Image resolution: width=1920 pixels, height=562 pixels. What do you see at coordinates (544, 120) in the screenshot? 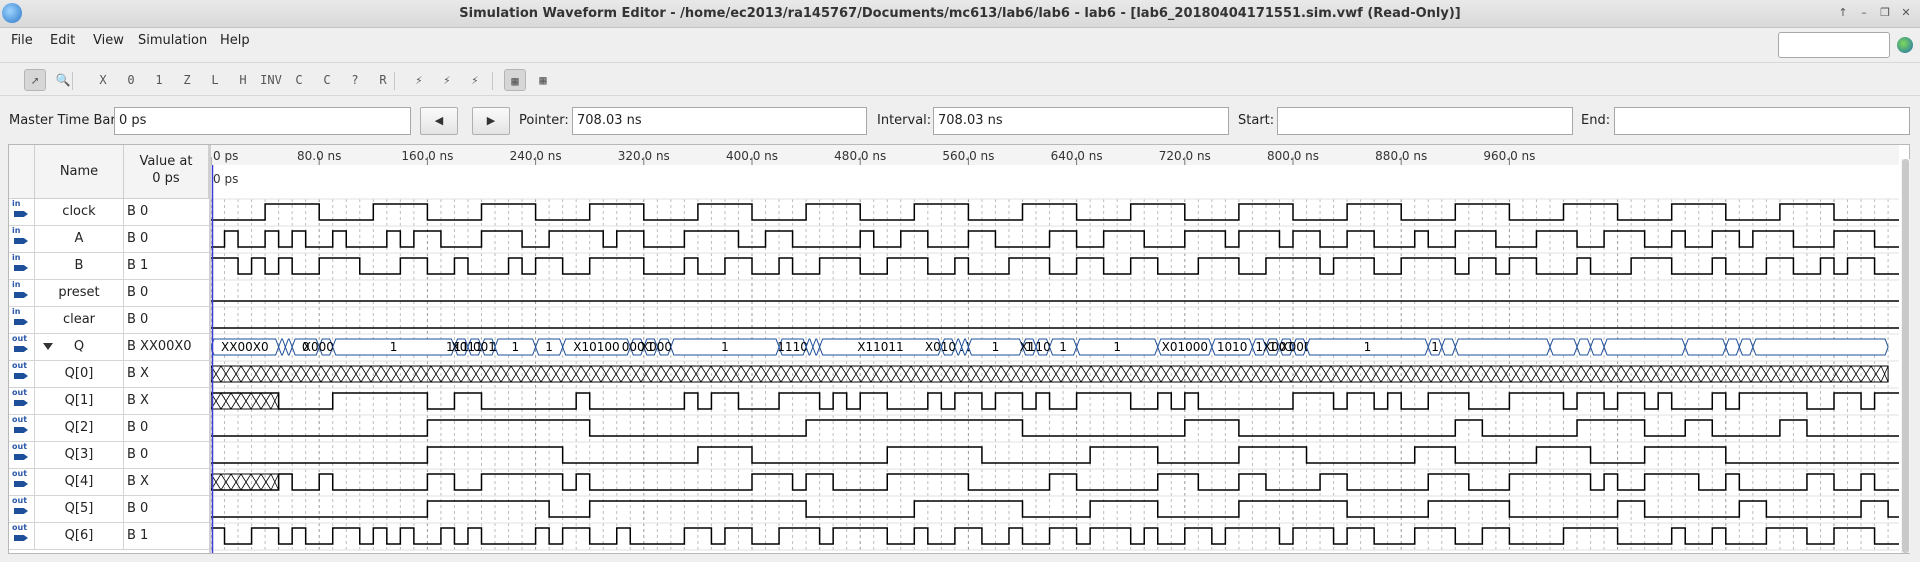
I see `pointer-label: Pointer:` at bounding box center [544, 120].